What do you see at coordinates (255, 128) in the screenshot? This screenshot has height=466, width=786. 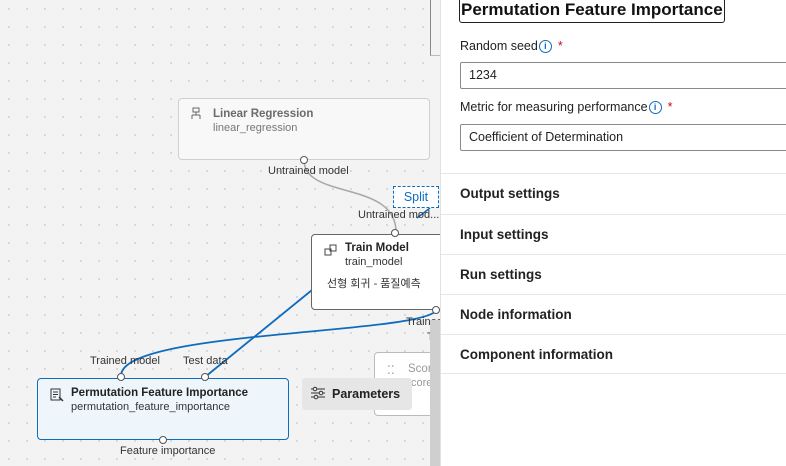 I see `node-subtitle: linear_regression` at bounding box center [255, 128].